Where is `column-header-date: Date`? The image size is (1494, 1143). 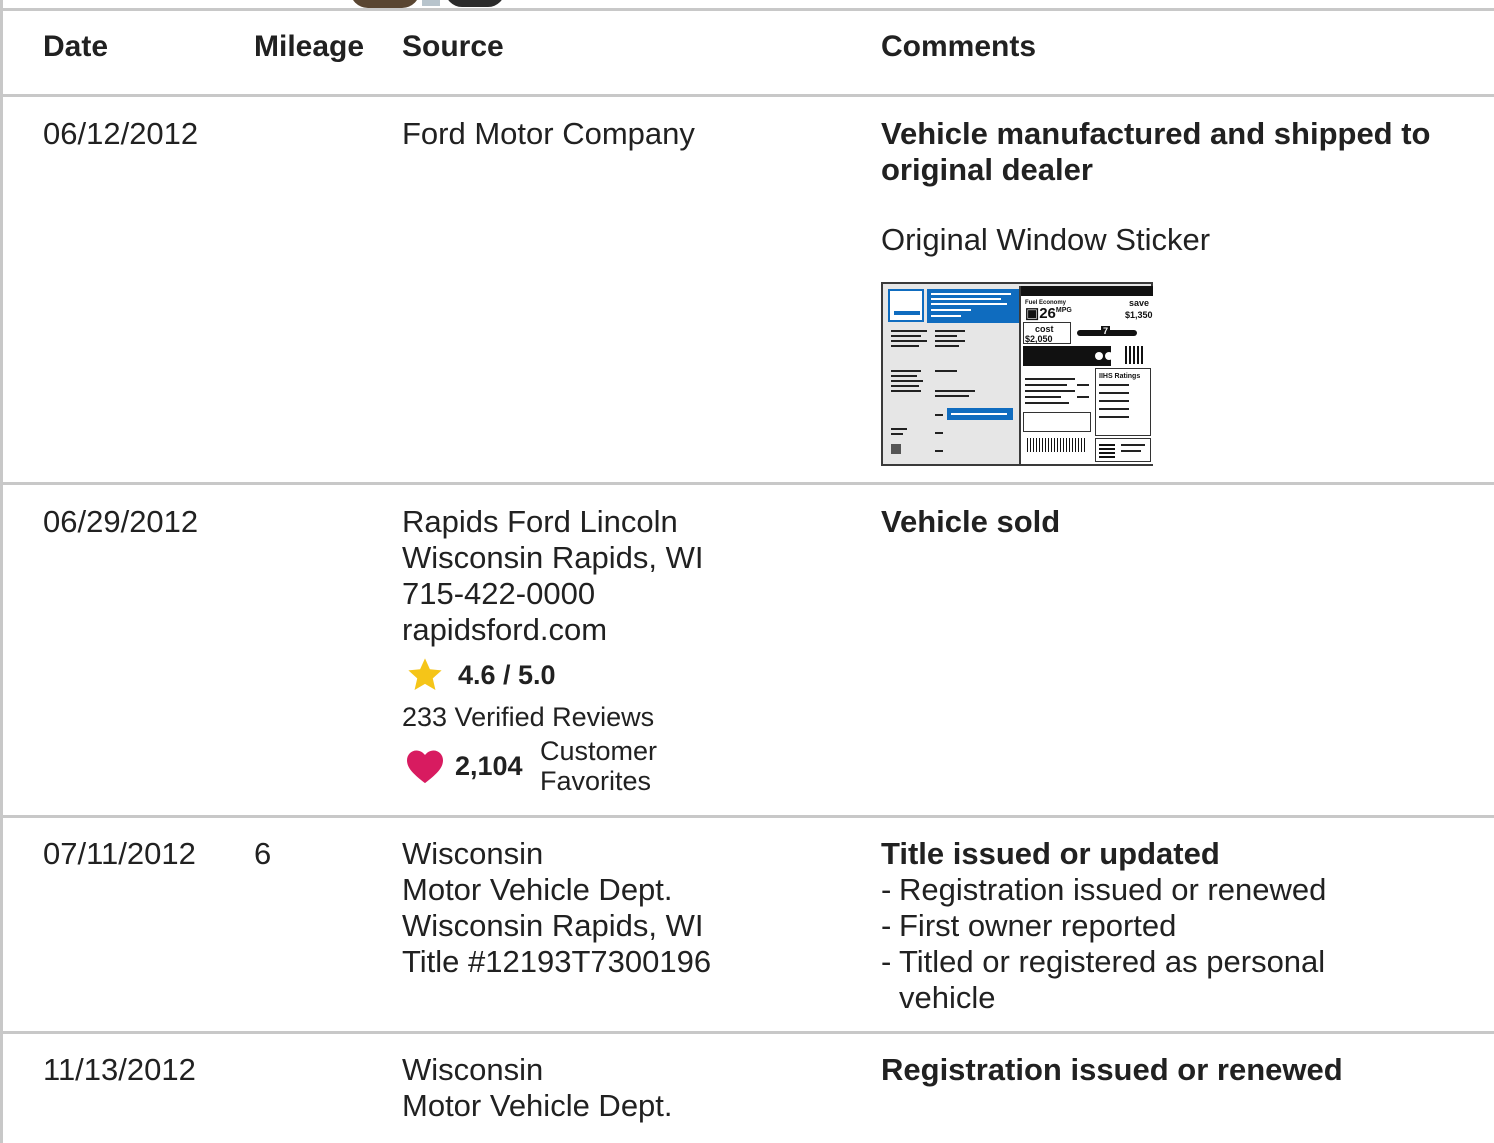
column-header-date: Date is located at coordinates (76, 46).